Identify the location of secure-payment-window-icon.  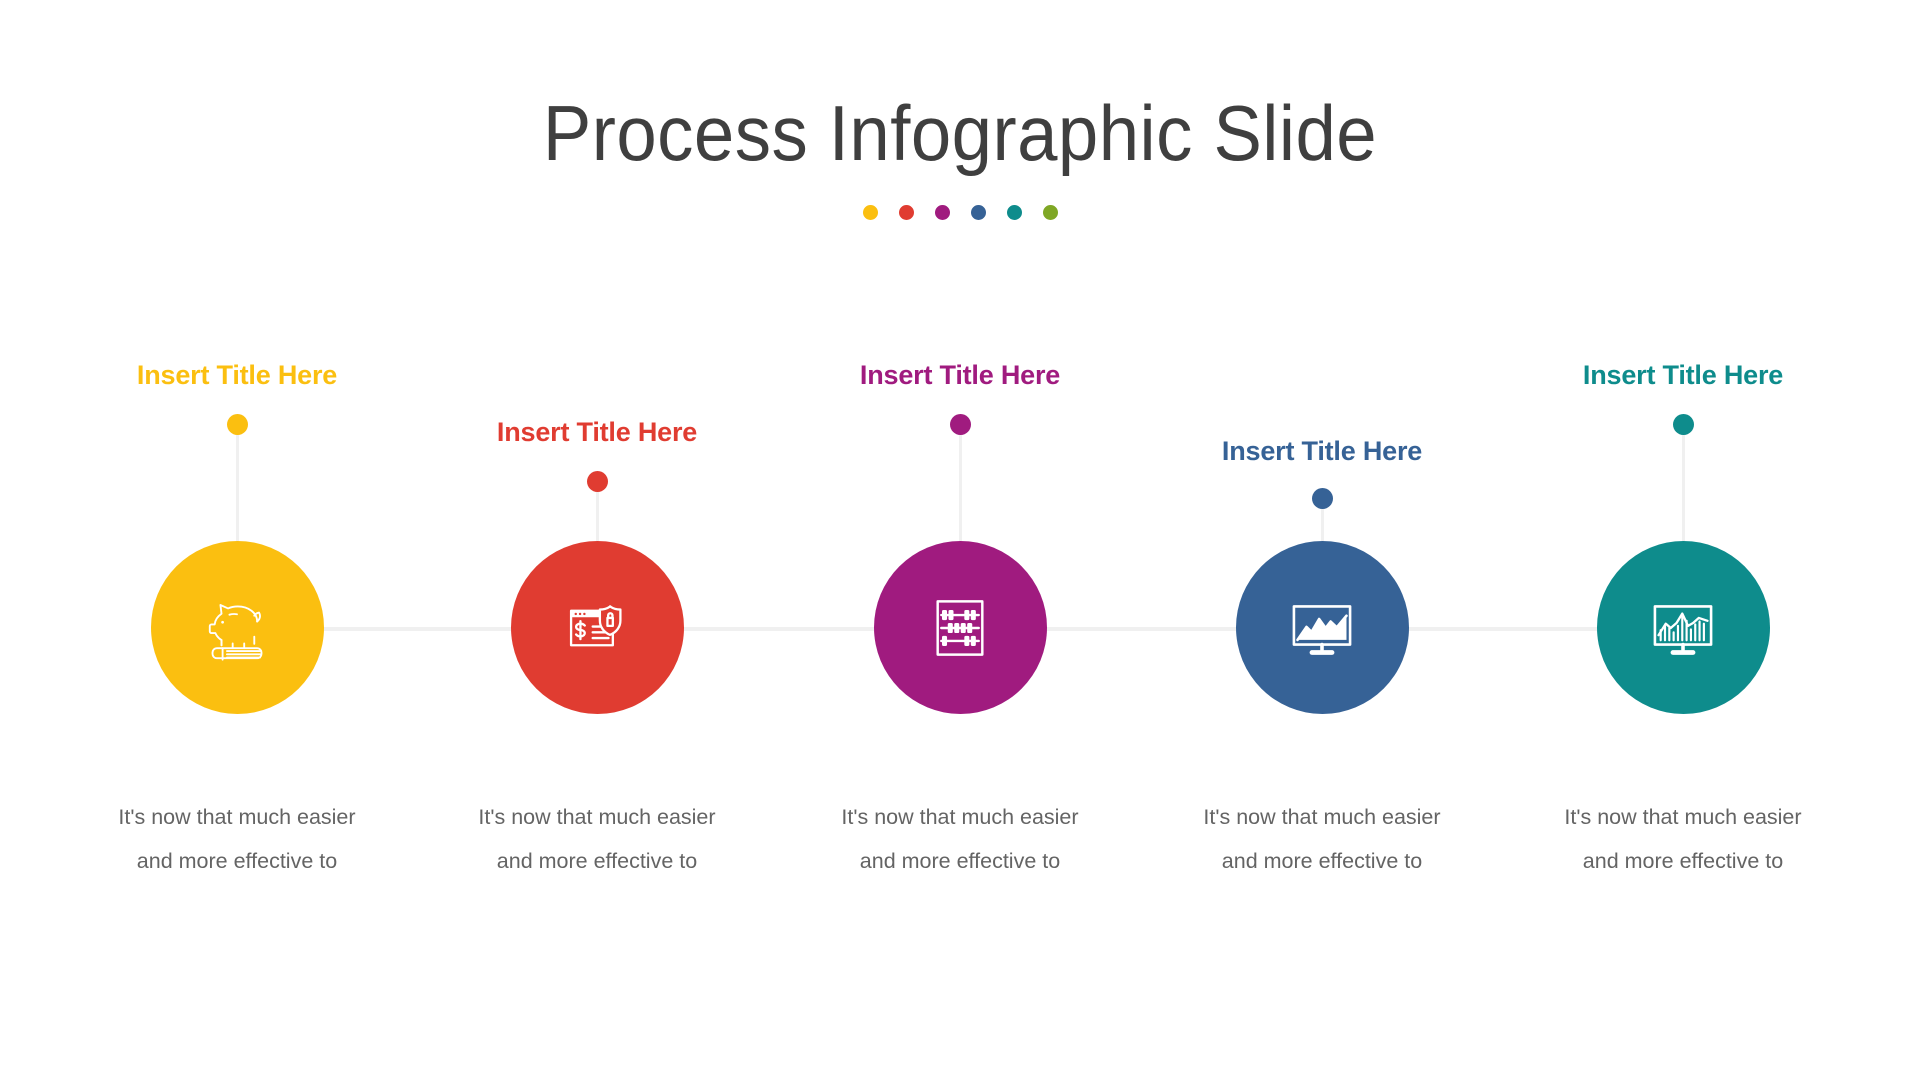
(597, 628).